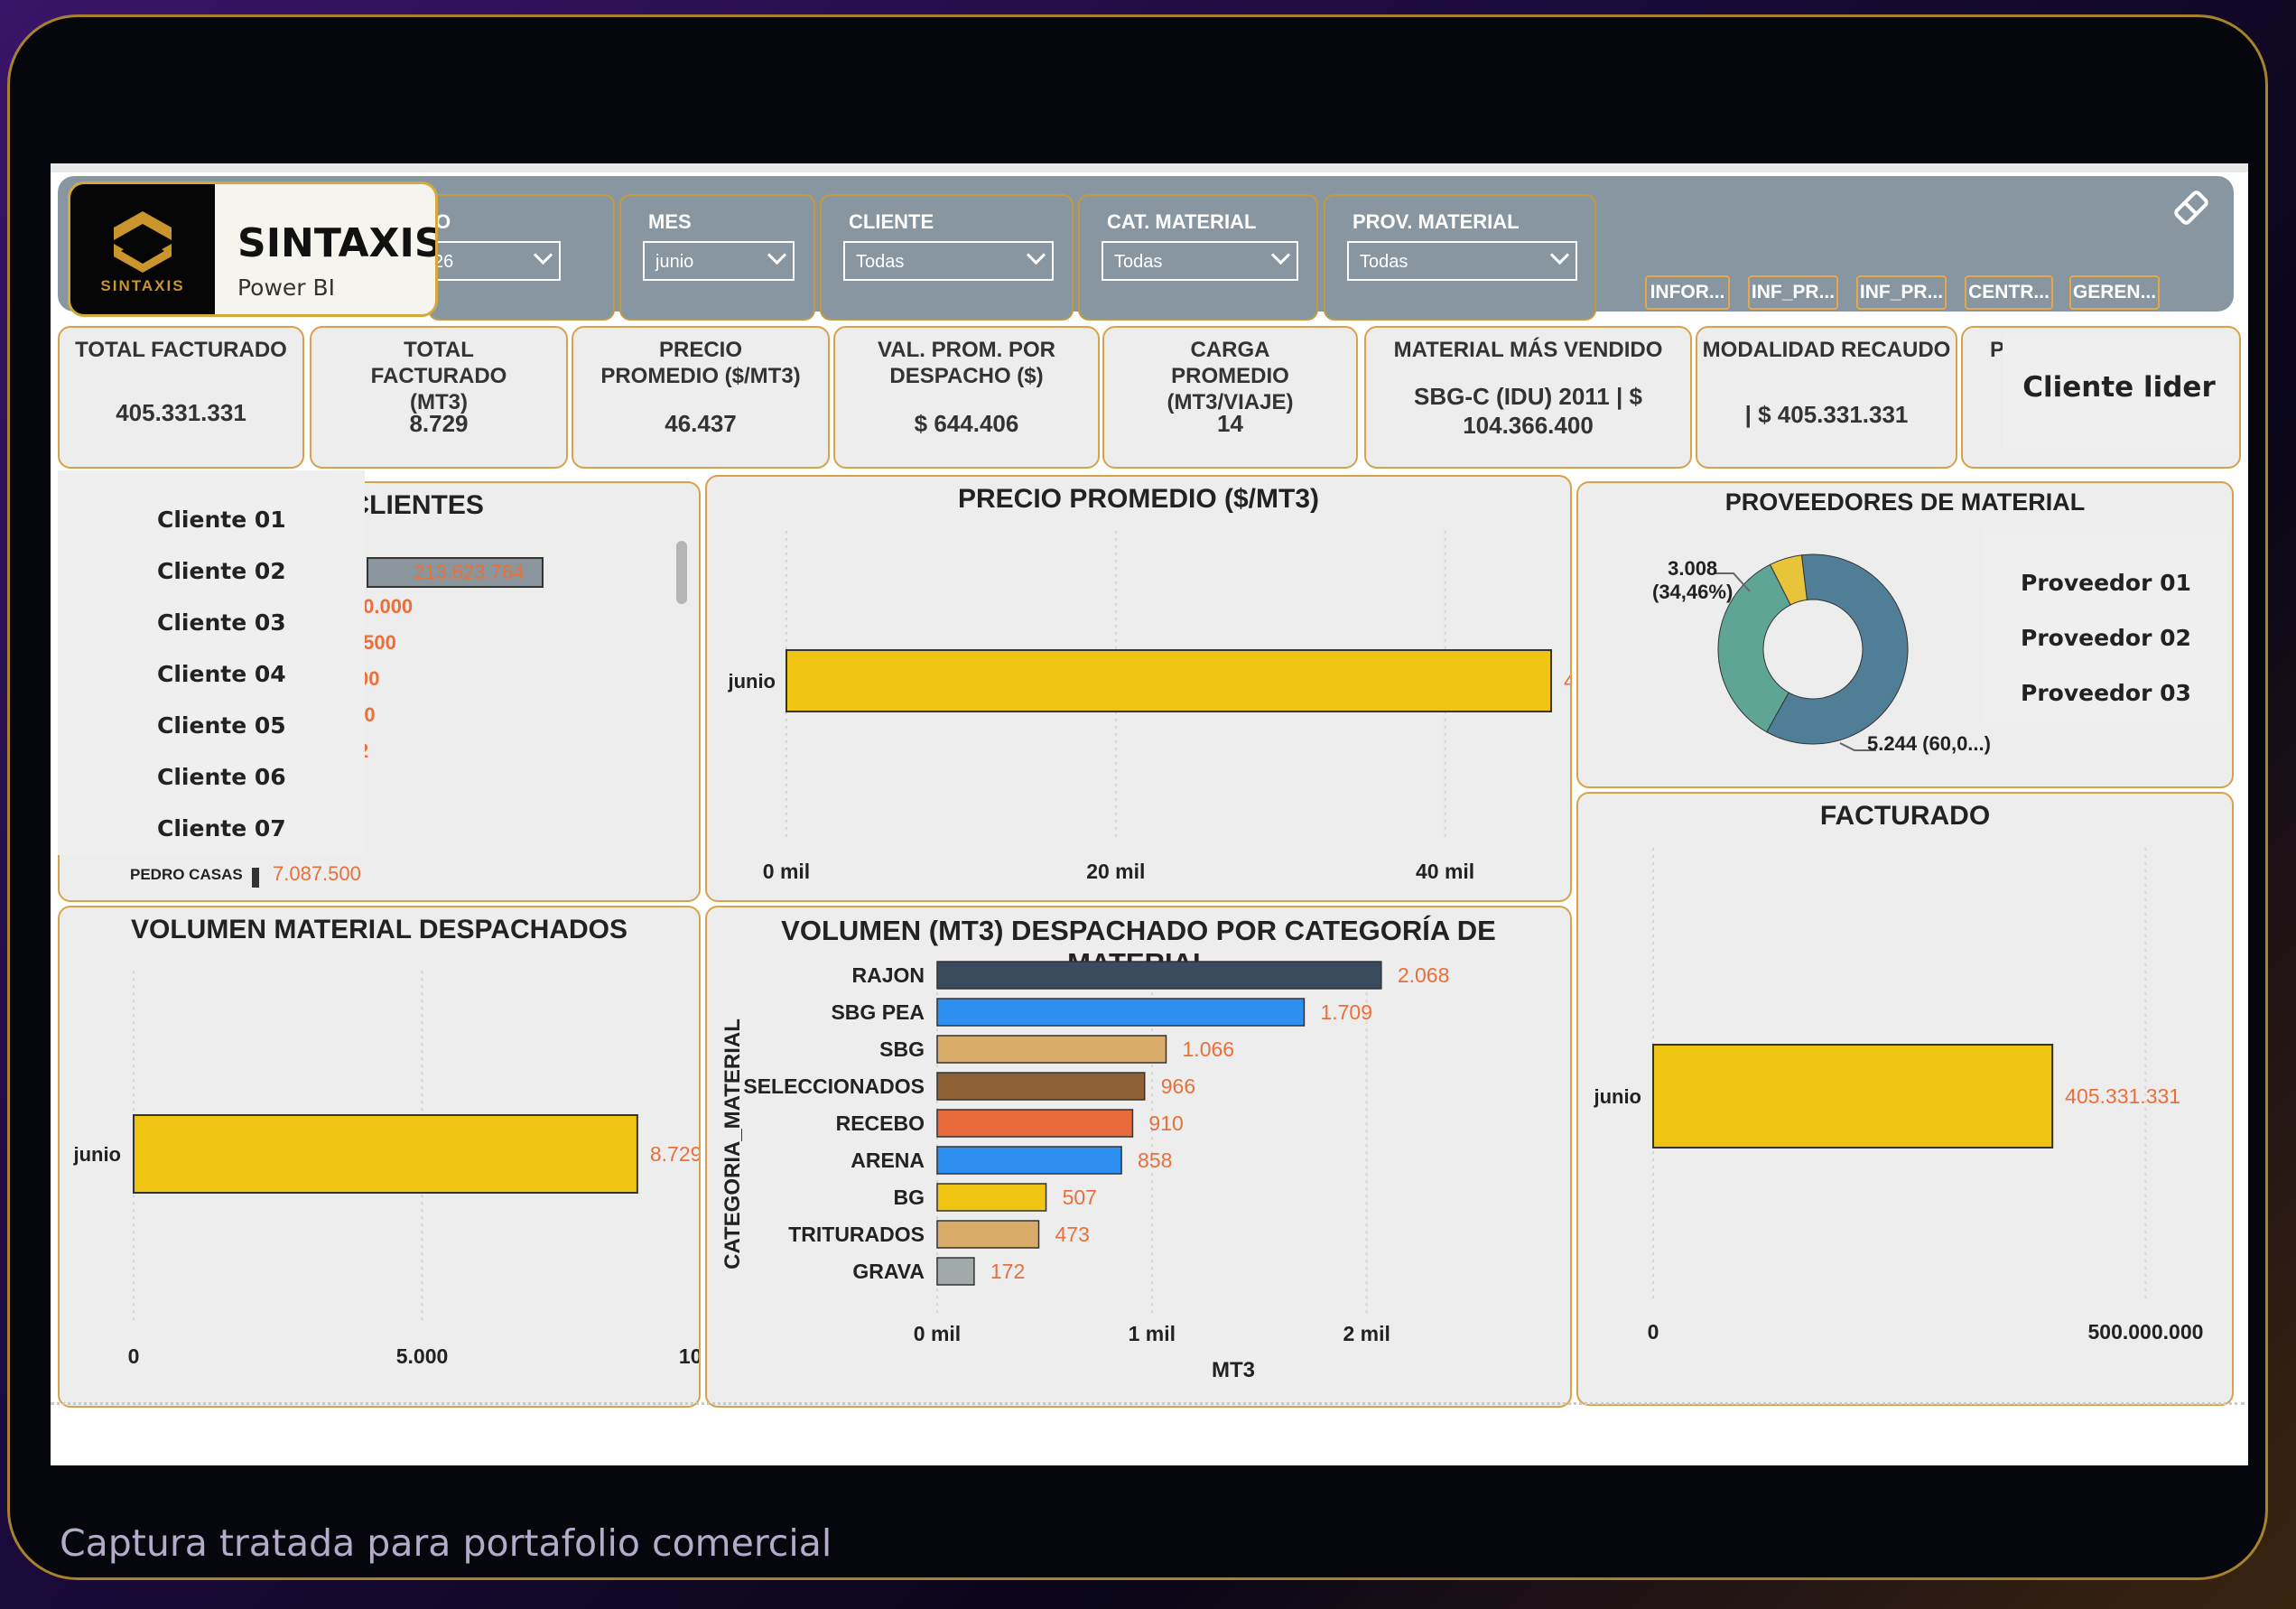  Describe the element at coordinates (385, 1170) in the screenshot. I see `chart-volumen-material: 0 5.000 10.000 junio 8.729` at that location.